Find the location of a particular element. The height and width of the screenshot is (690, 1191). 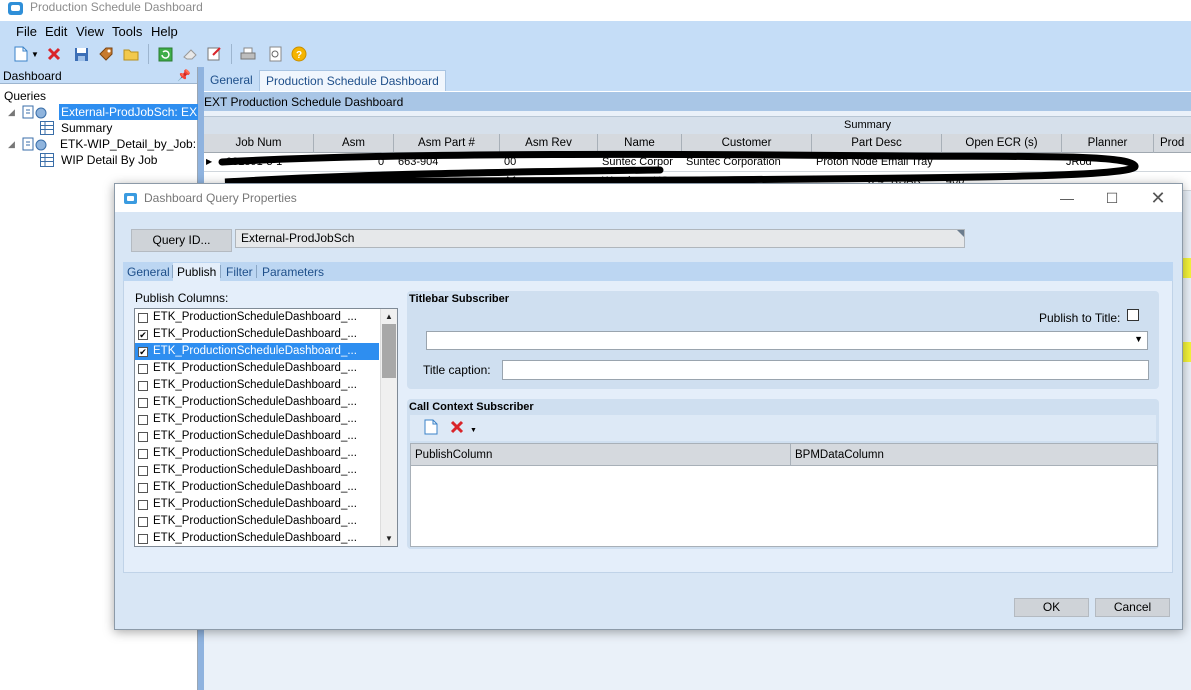

dock-title: Dashboard is located at coordinates (32, 76).